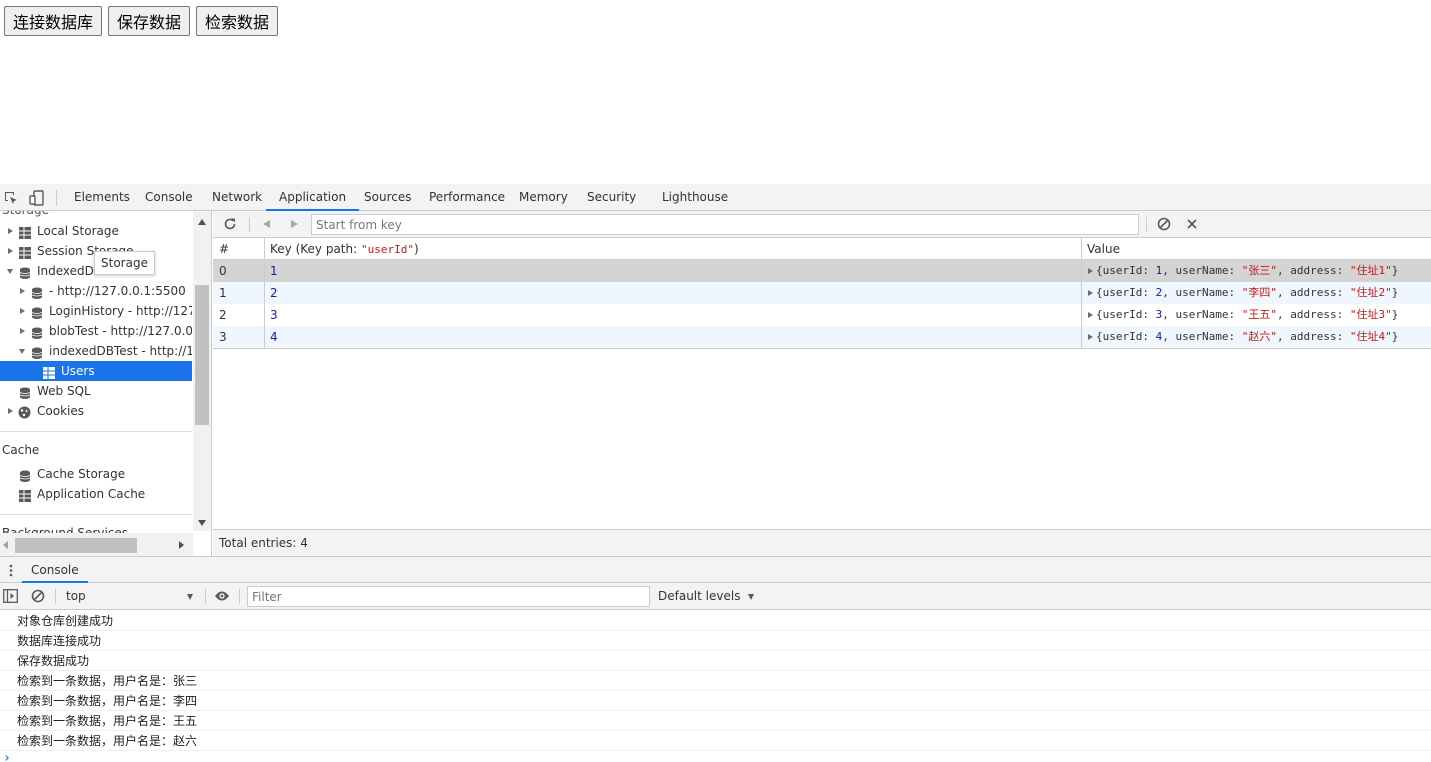  What do you see at coordinates (222, 597) in the screenshot?
I see `live-expression-eye-icon` at bounding box center [222, 597].